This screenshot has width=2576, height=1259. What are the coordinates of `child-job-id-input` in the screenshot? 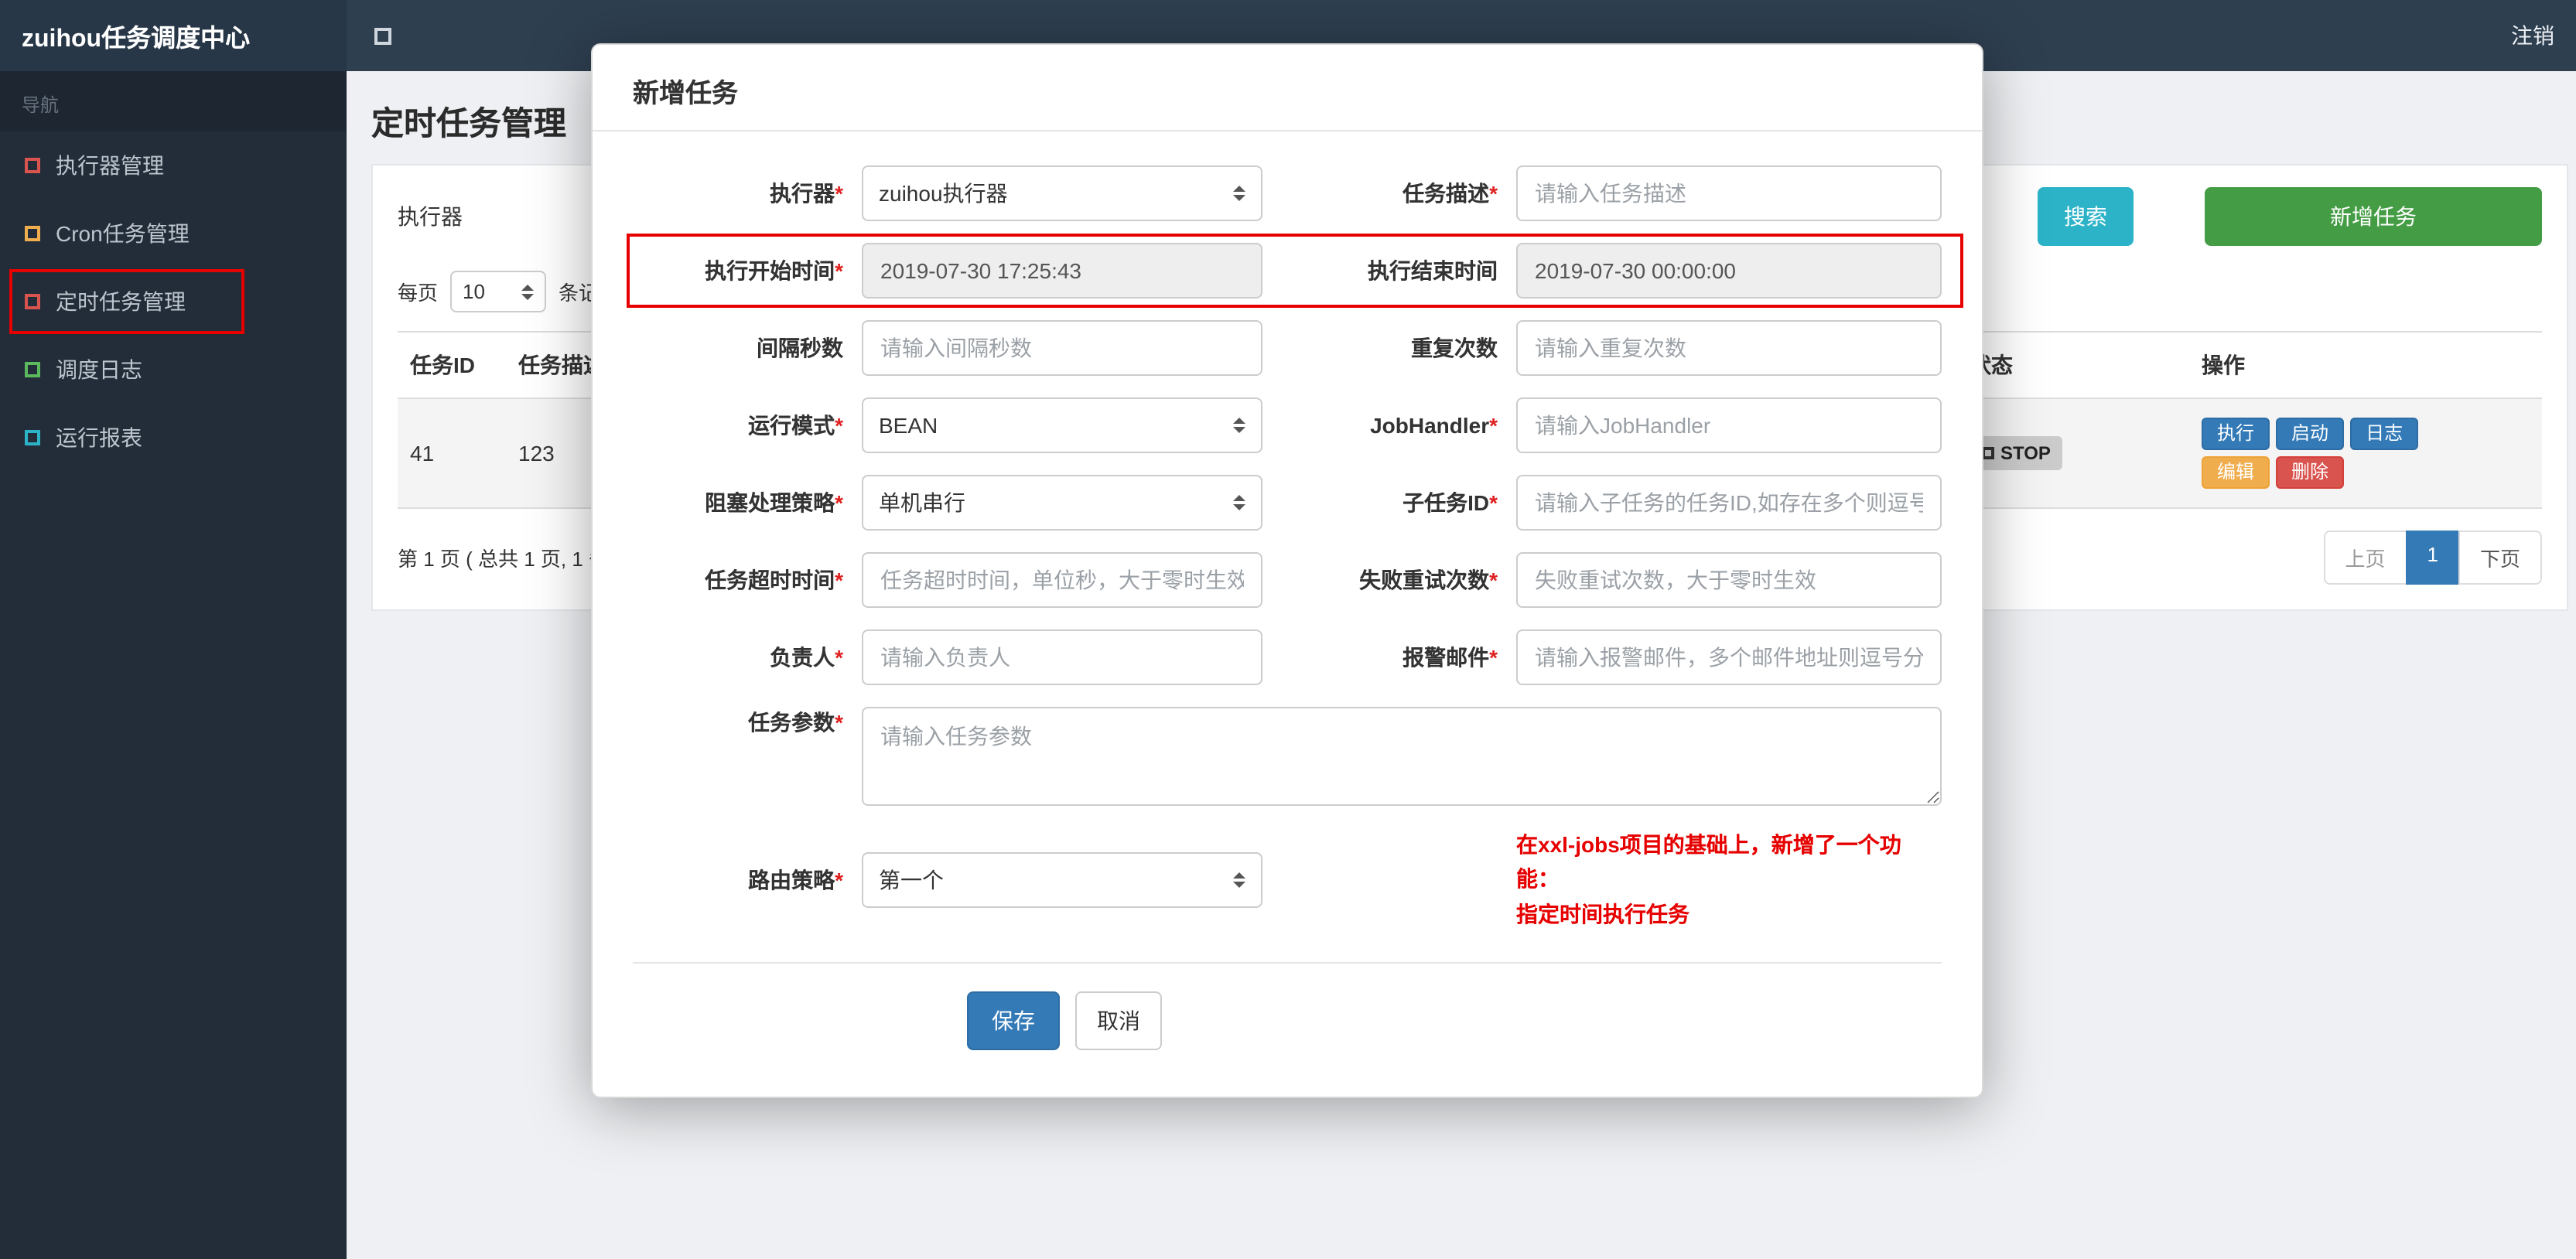 It's located at (1729, 503).